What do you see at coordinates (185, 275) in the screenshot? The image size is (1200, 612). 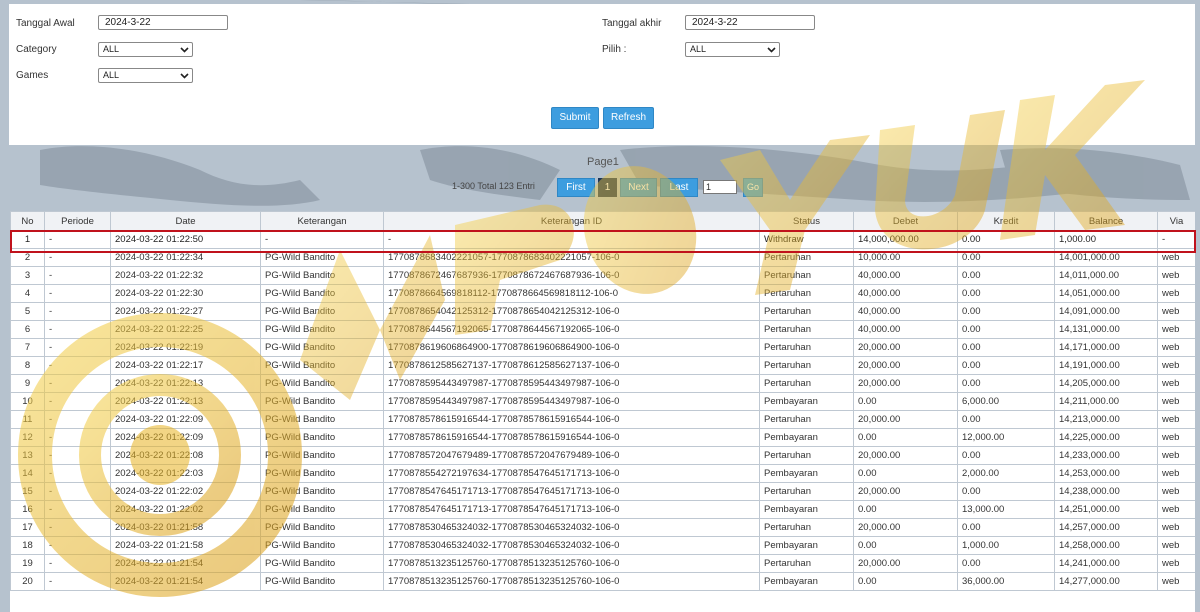 I see `date-cell: 2024-03-22 01:22:32` at bounding box center [185, 275].